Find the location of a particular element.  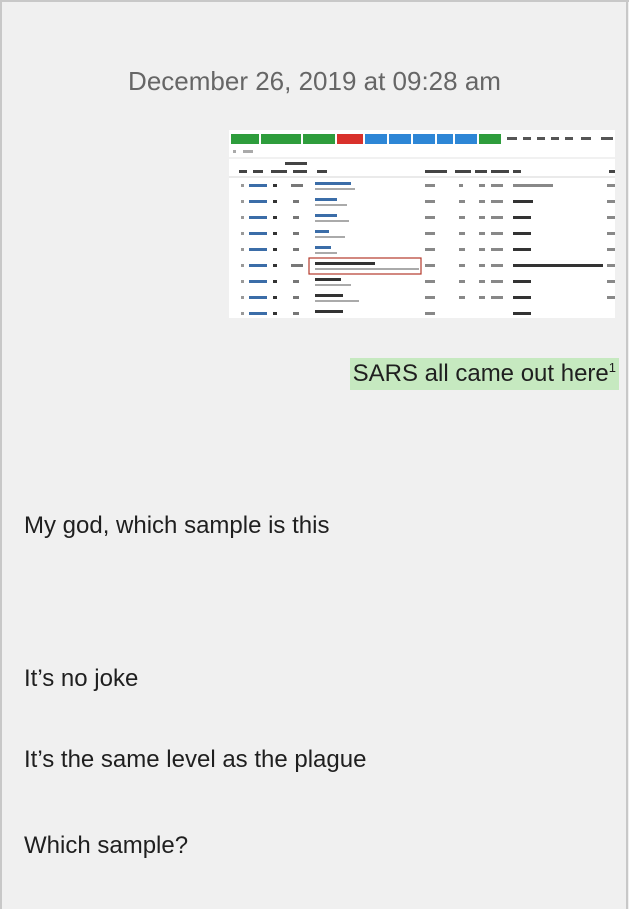

footnote-marker: 1 is located at coordinates (612, 367).